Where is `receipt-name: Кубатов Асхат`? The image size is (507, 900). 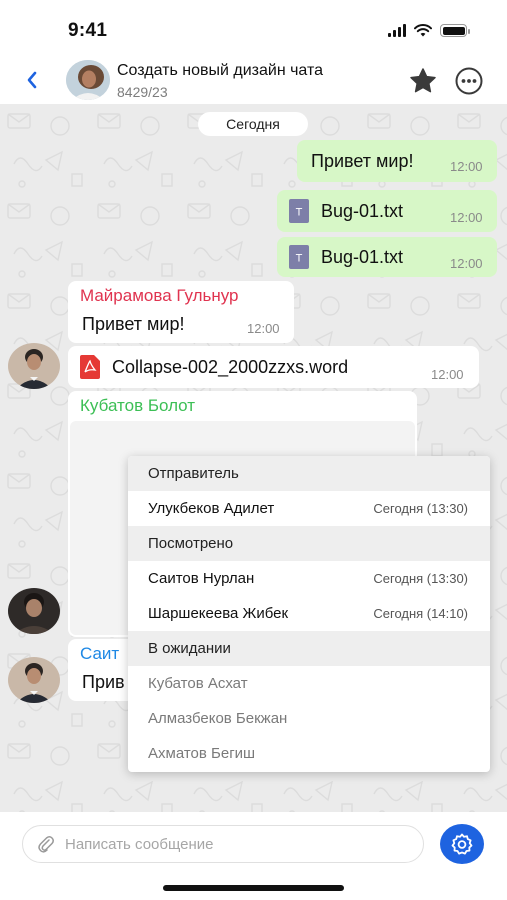 receipt-name: Кубатов Асхат is located at coordinates (198, 683).